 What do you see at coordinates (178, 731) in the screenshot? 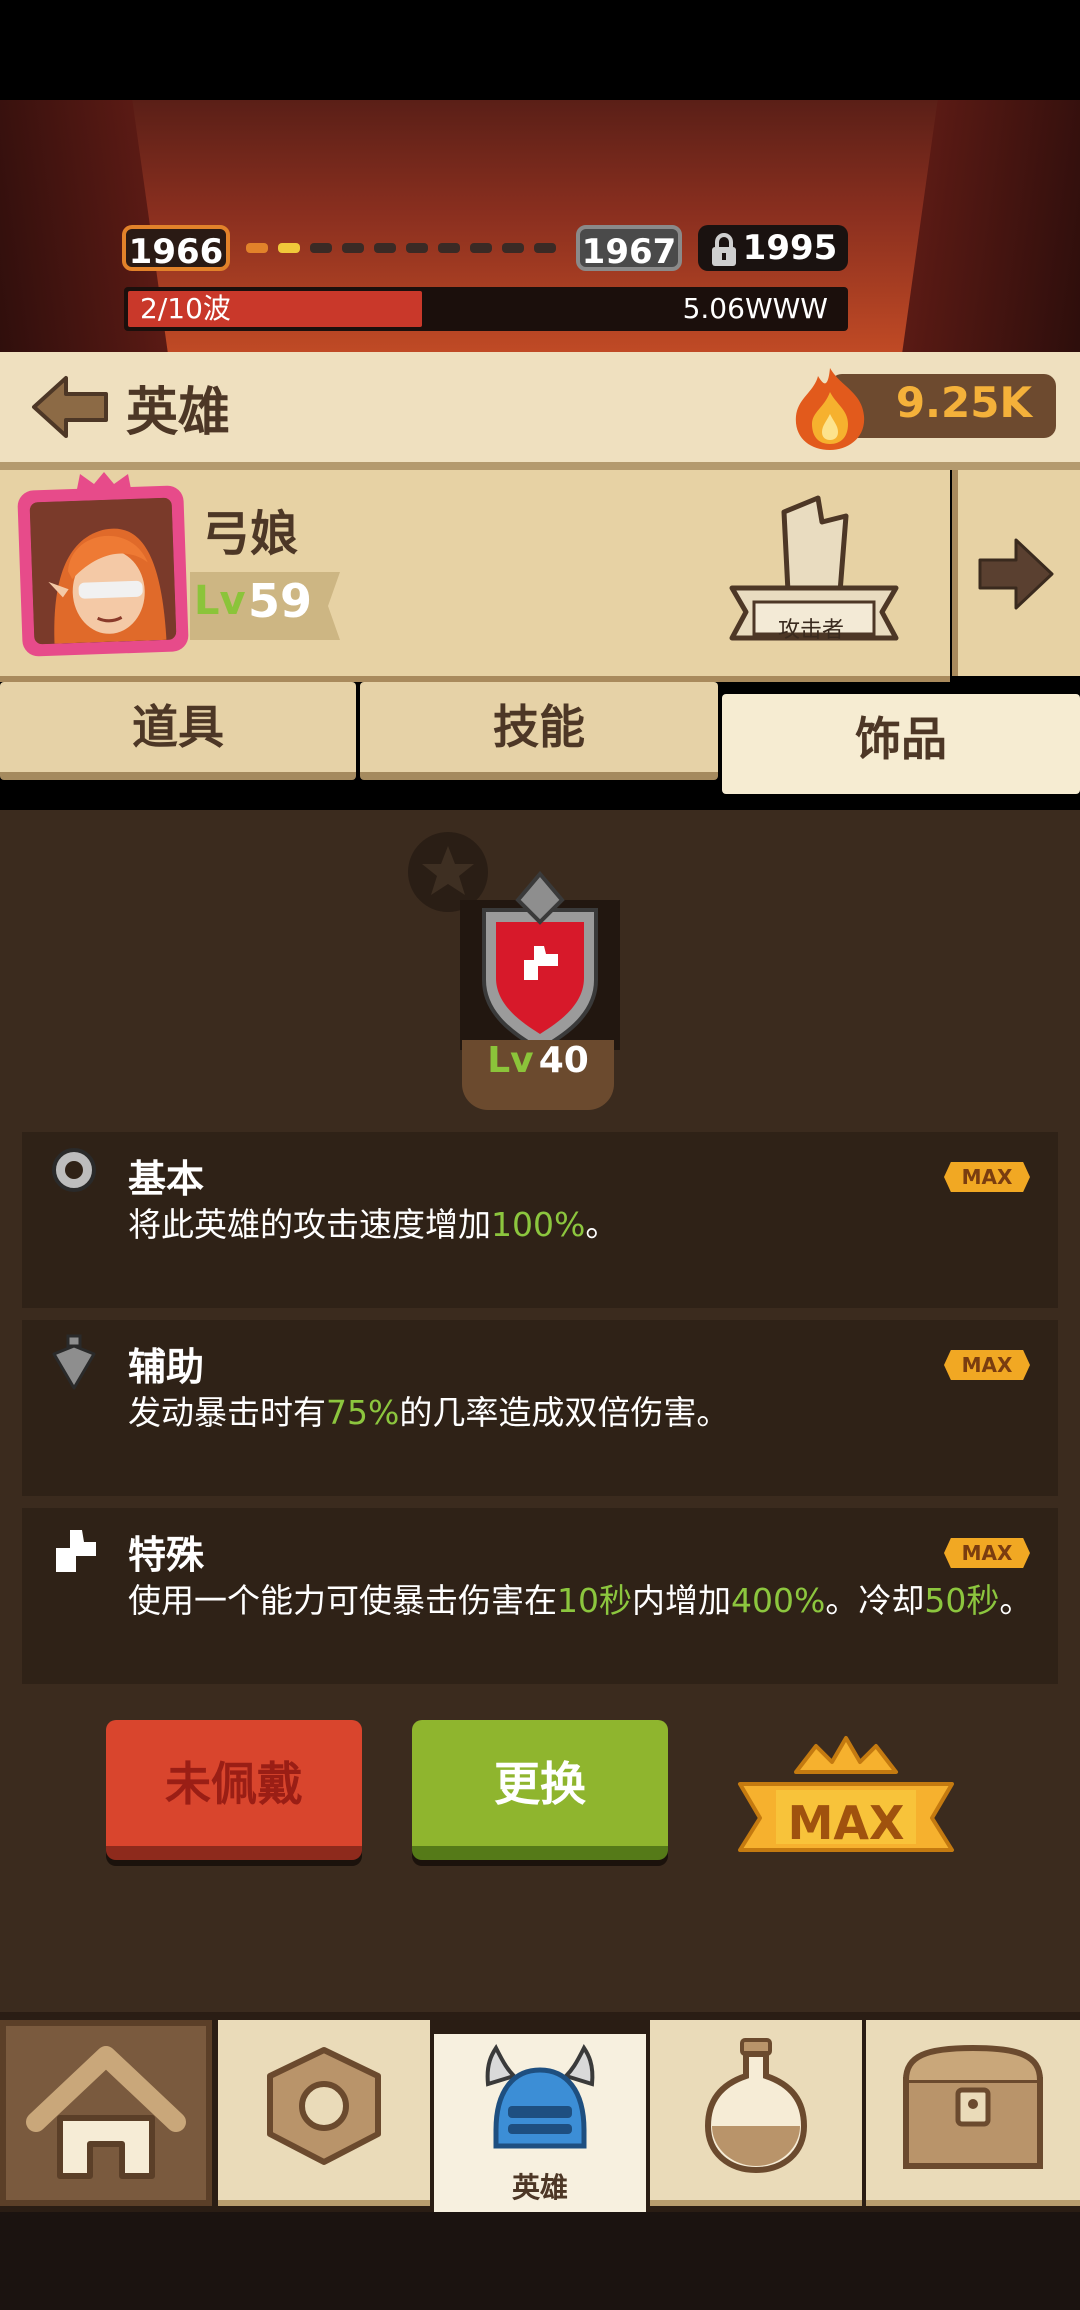
I see `tab-items: 道具` at bounding box center [178, 731].